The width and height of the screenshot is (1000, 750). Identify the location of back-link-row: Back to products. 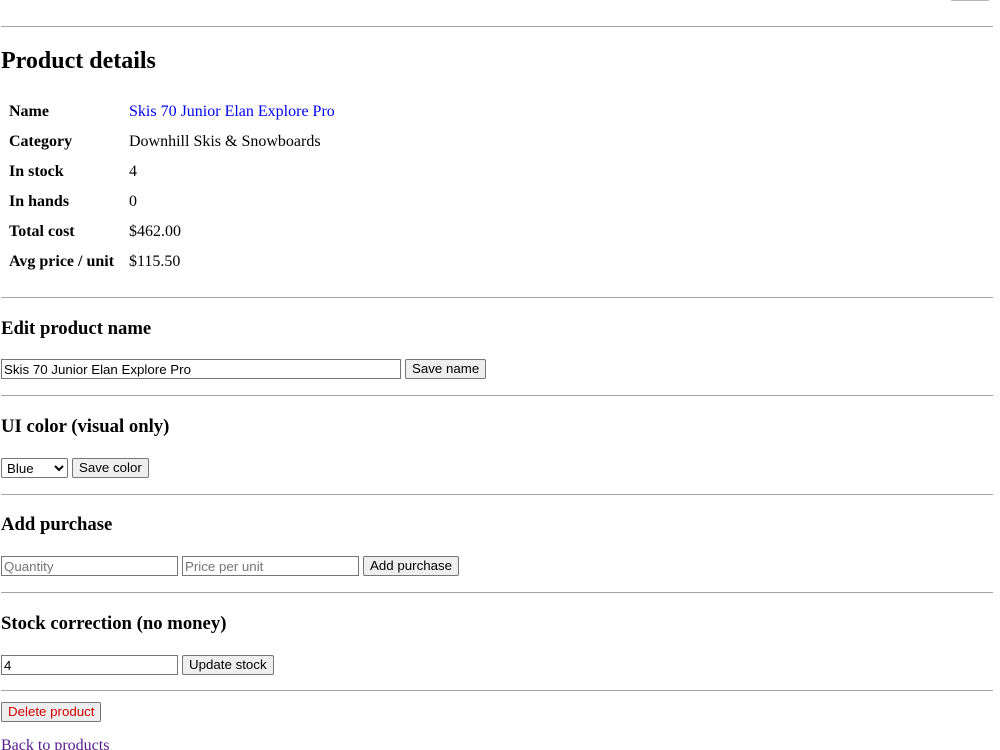
(55, 743).